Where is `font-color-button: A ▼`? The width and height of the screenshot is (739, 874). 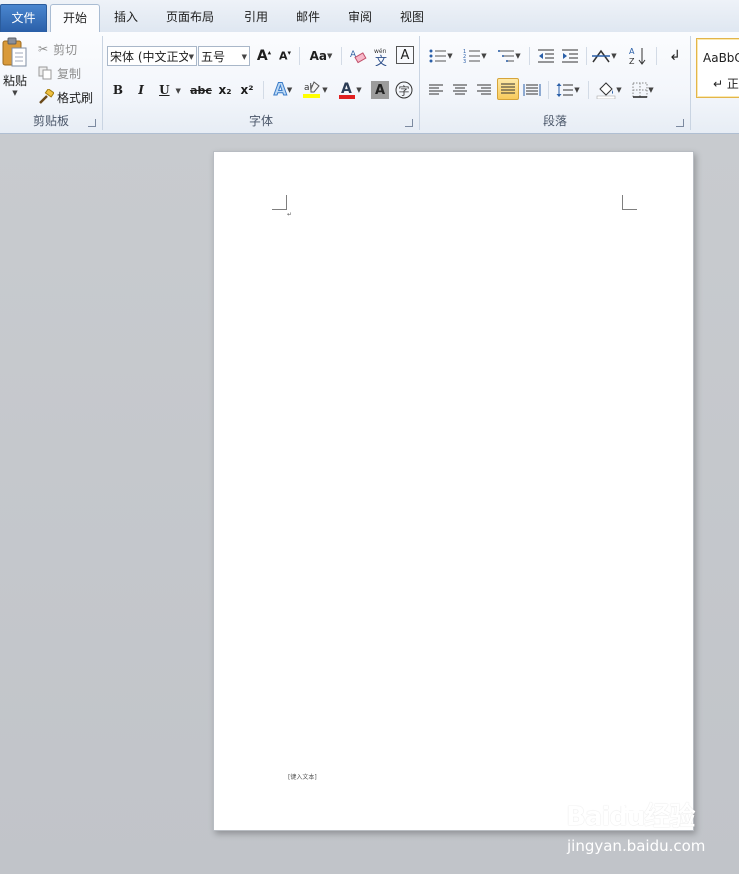
font-color-button: A ▼ is located at coordinates (350, 90).